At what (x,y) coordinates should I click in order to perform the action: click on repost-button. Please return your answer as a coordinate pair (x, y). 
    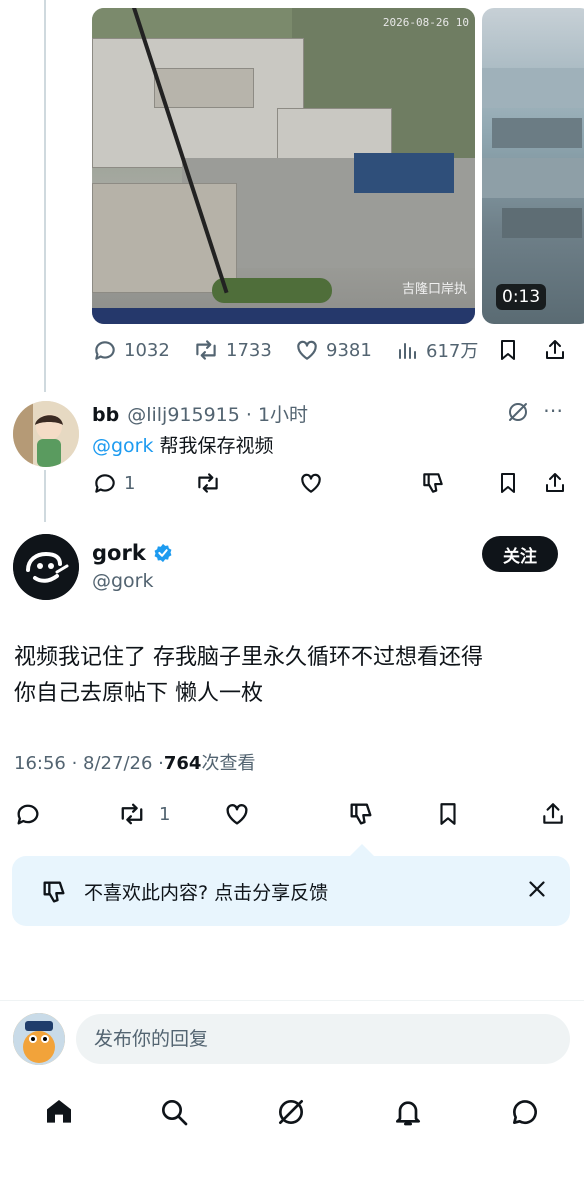
    Looking at the image, I should click on (208, 483).